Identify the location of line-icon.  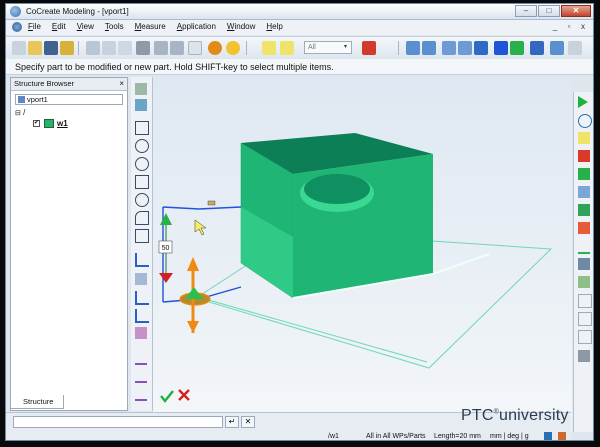
(142, 128).